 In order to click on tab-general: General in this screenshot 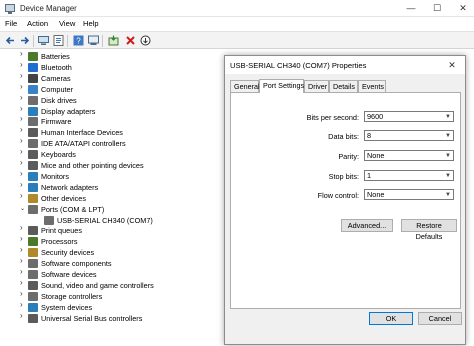, I will do `click(245, 86)`.